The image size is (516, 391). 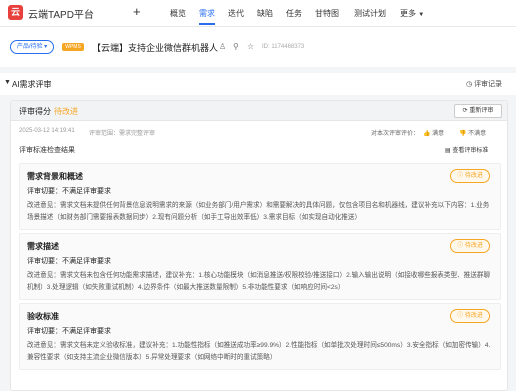 I want to click on feedback-label: 对本次评审评价：, so click(x=395, y=134).